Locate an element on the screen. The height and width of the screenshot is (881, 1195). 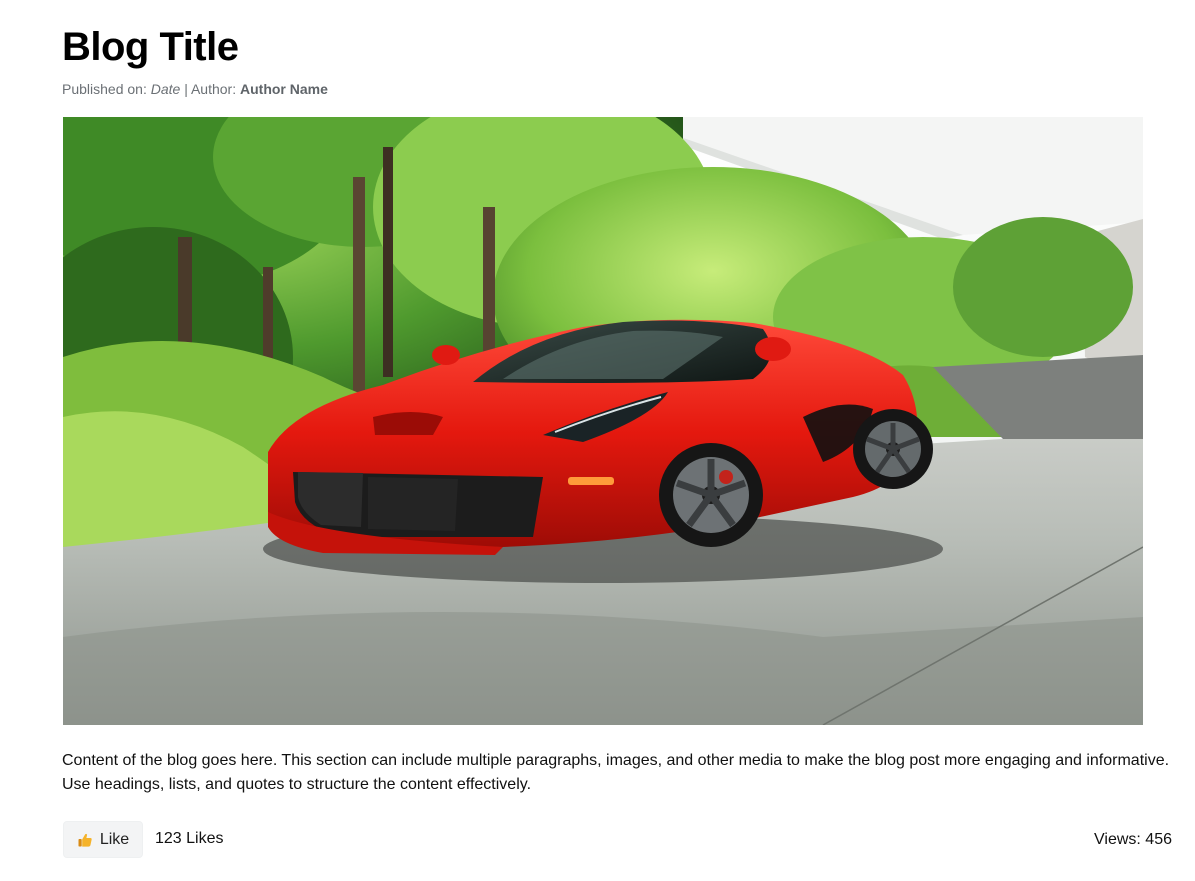
author-name: Author Name is located at coordinates (284, 89).